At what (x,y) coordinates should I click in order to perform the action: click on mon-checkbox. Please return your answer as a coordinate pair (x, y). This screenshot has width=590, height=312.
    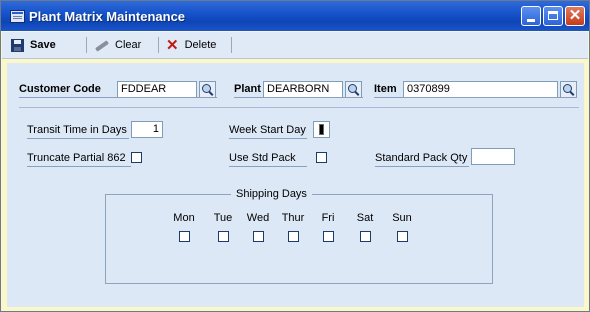
    Looking at the image, I should click on (184, 236).